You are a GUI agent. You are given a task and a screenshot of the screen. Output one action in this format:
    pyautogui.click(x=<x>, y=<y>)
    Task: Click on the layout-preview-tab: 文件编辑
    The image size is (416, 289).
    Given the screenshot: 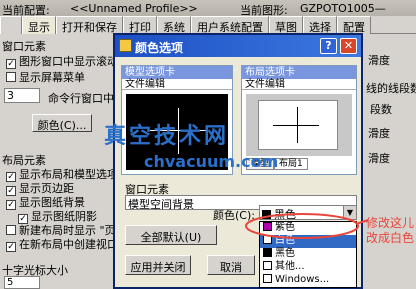 What is the action you would take?
    pyautogui.click(x=299, y=84)
    